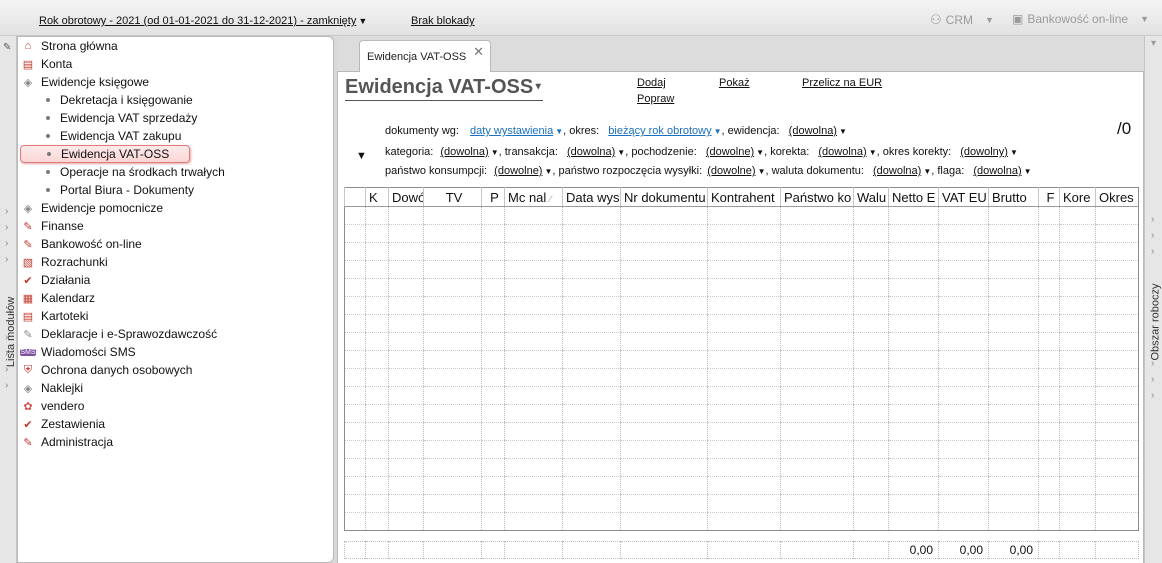 This screenshot has width=1162, height=563. What do you see at coordinates (664, 131) in the screenshot?
I see `period-dropdown: bieżący rok obrotowy ▼` at bounding box center [664, 131].